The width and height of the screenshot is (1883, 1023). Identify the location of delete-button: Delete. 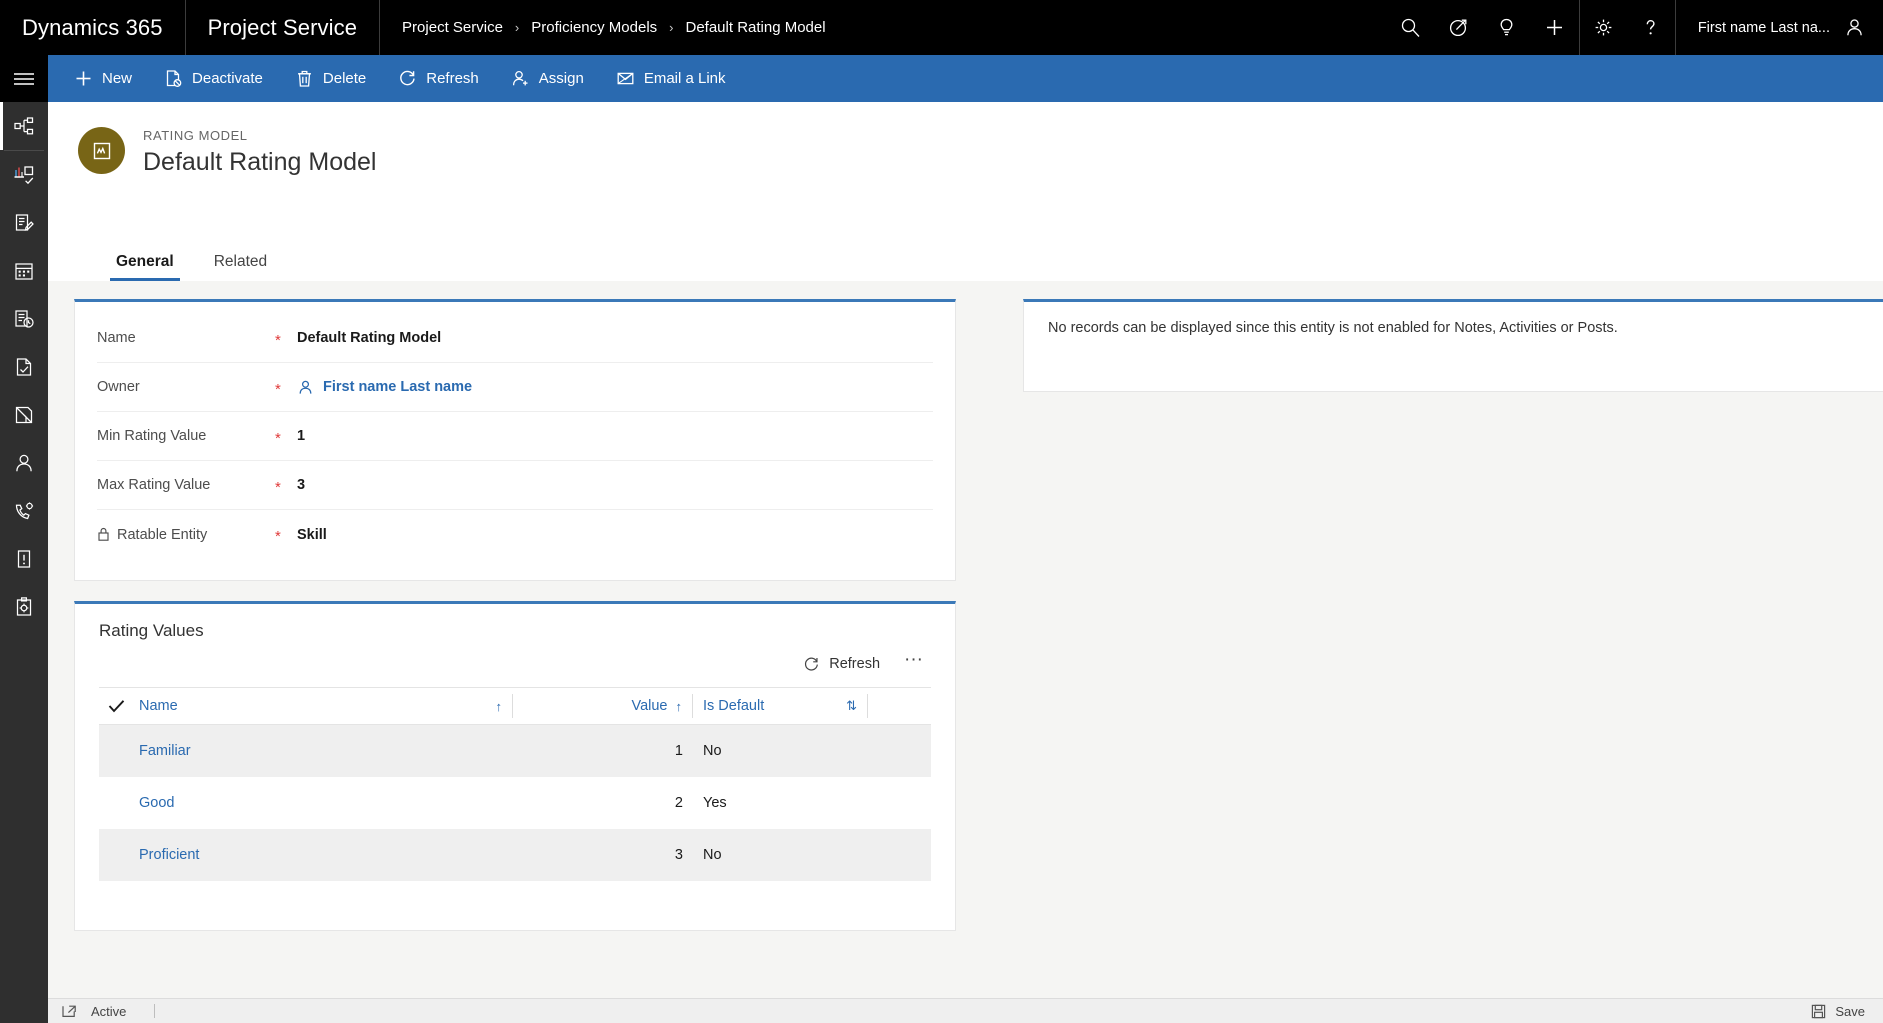
(330, 78).